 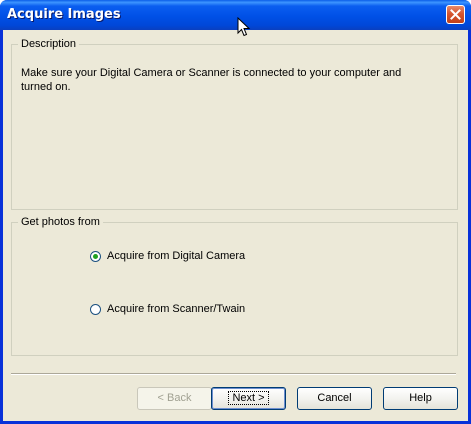 I want to click on description-legend: Description, so click(x=49, y=44).